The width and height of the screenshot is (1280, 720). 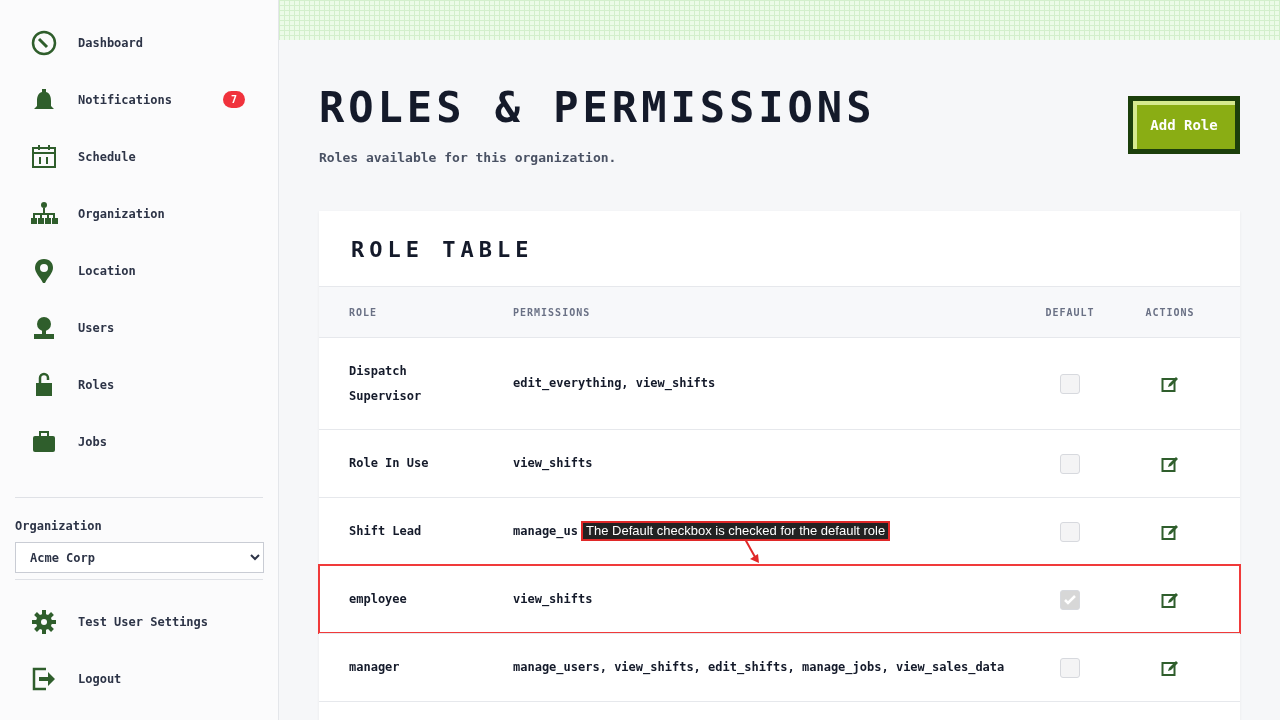 What do you see at coordinates (139, 99) in the screenshot?
I see `nav-item: Notifications 7` at bounding box center [139, 99].